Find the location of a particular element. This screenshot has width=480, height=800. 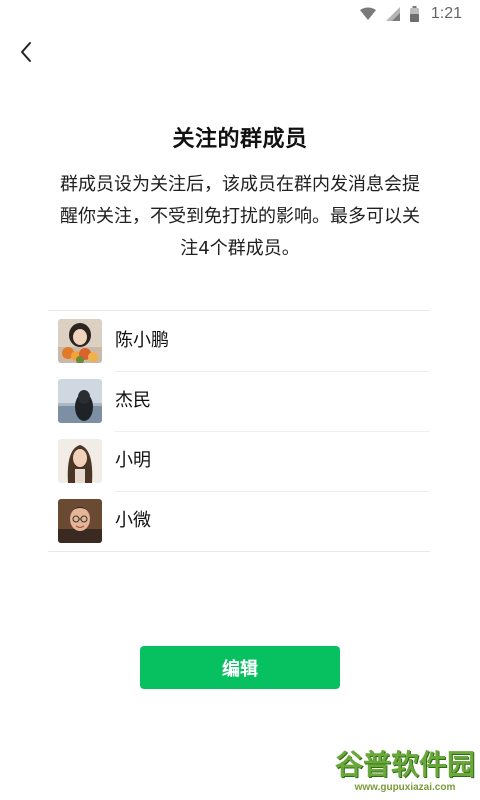

list-item: 小明 is located at coordinates (239, 461).